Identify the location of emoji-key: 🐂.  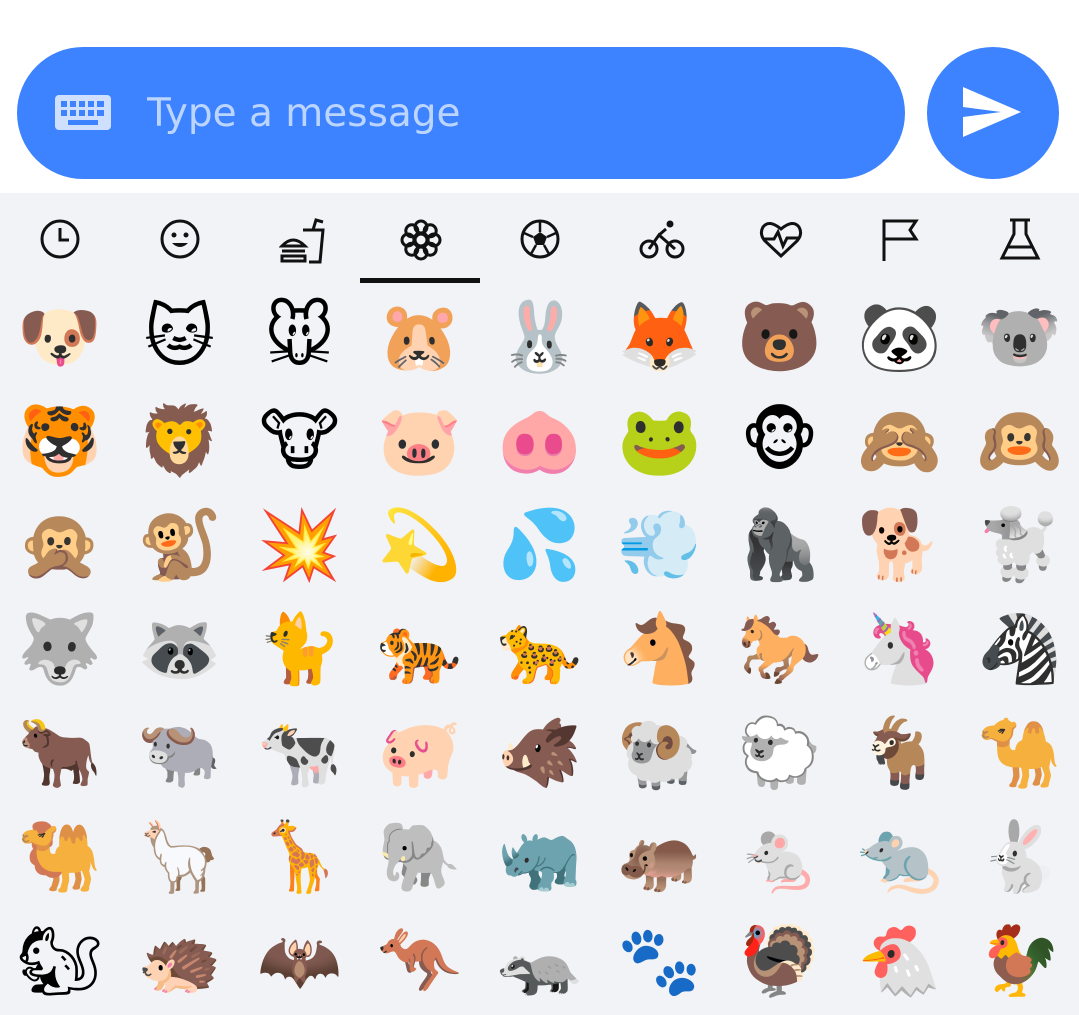
(59, 754).